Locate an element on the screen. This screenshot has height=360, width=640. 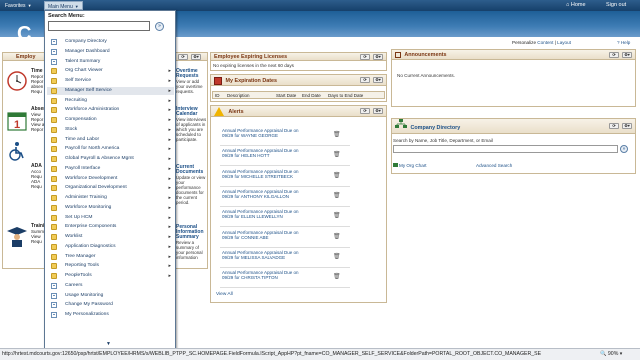
menu-item: Global Payroll & Absence Mgmt ▸ is located at coordinates (110, 159).